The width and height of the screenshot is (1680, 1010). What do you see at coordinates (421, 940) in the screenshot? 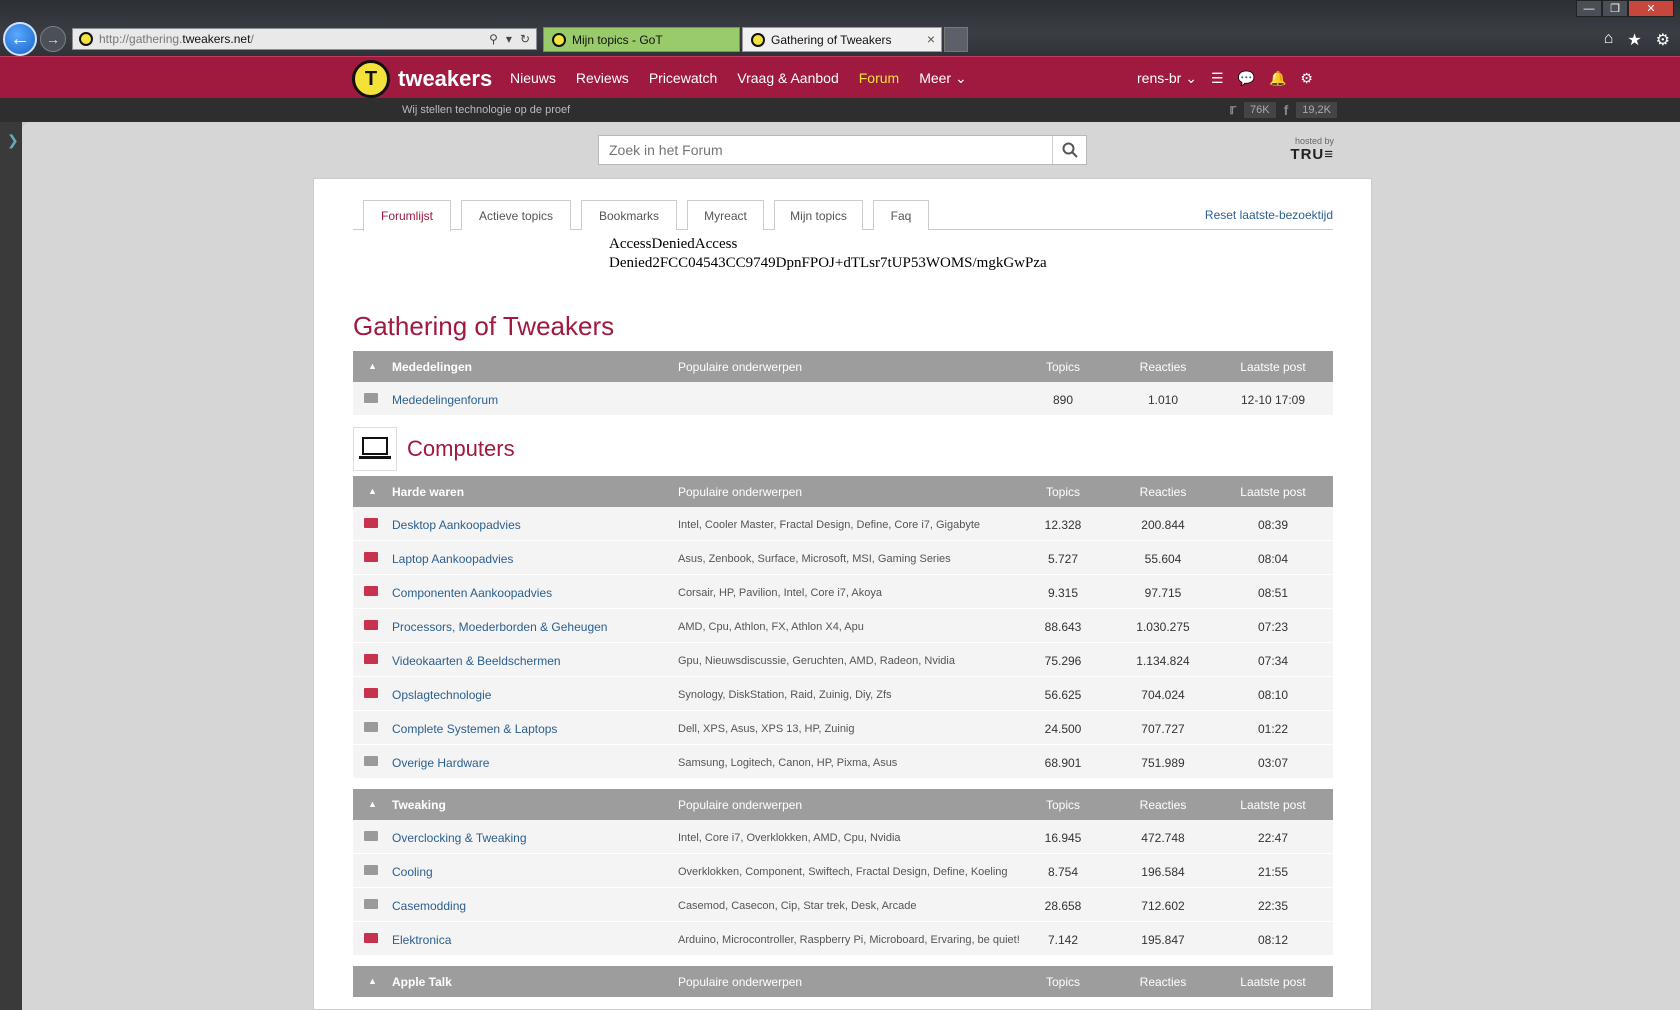
I see `forum-link: Elektronica` at bounding box center [421, 940].